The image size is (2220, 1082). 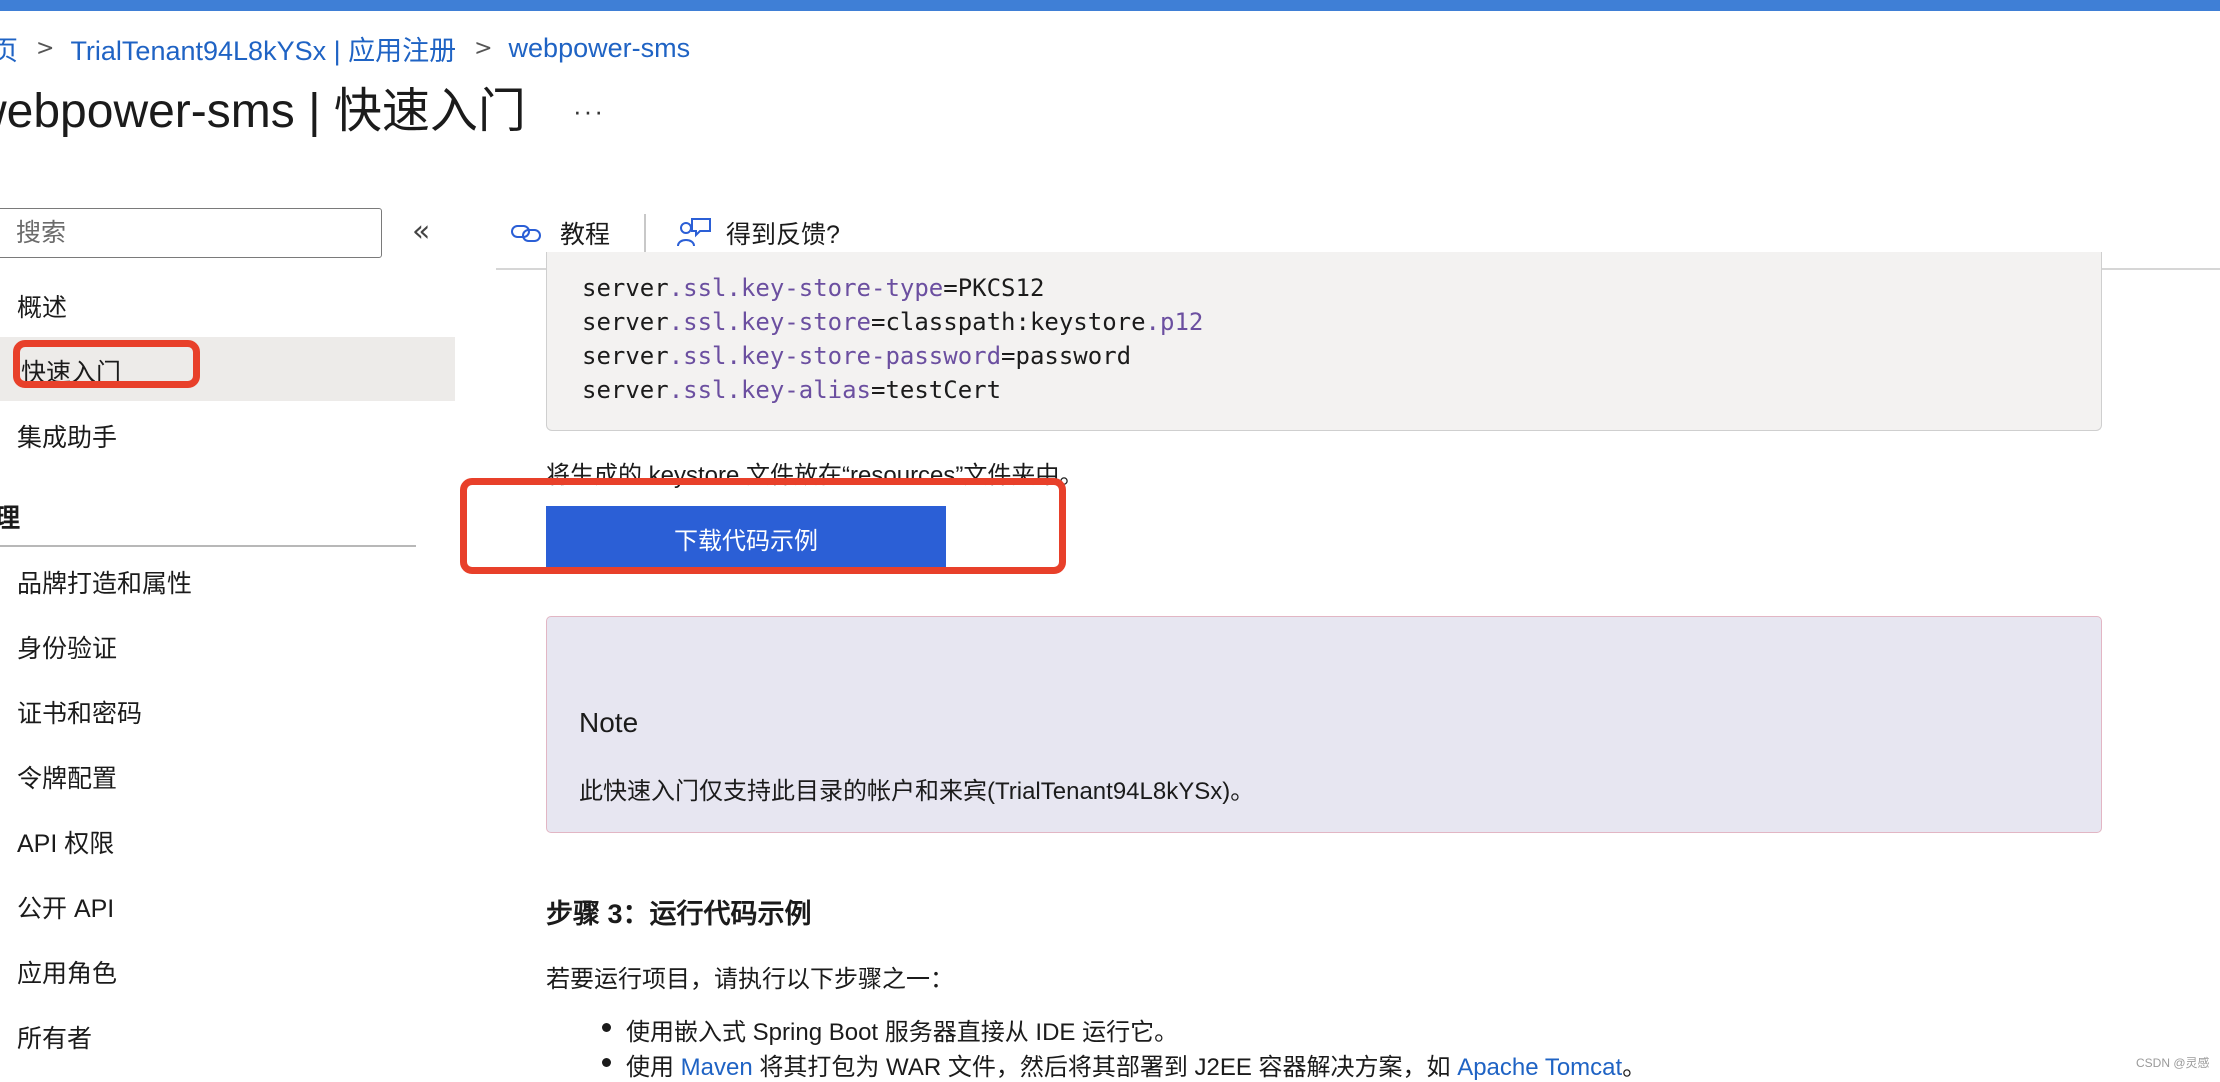 What do you see at coordinates (526, 233) in the screenshot?
I see `link-icon` at bounding box center [526, 233].